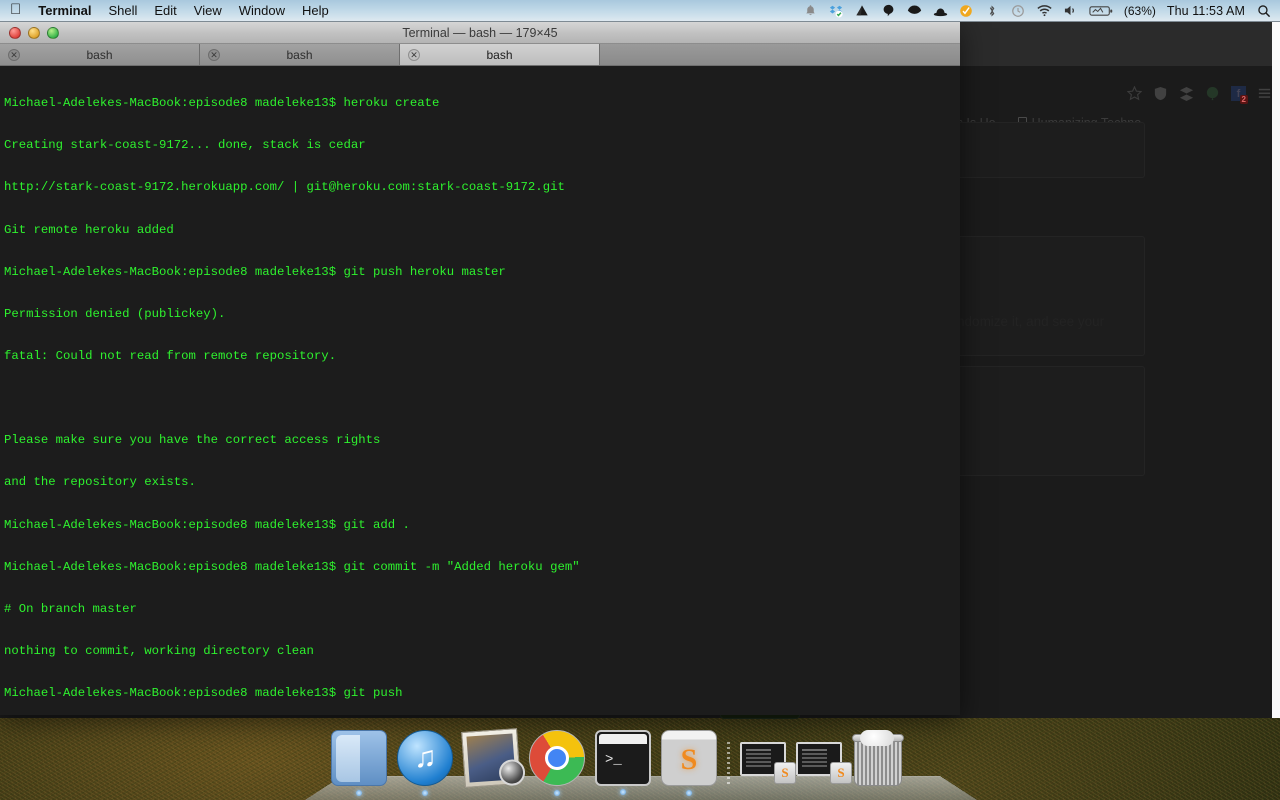  I want to click on finder-face-icon, so click(348, 758).